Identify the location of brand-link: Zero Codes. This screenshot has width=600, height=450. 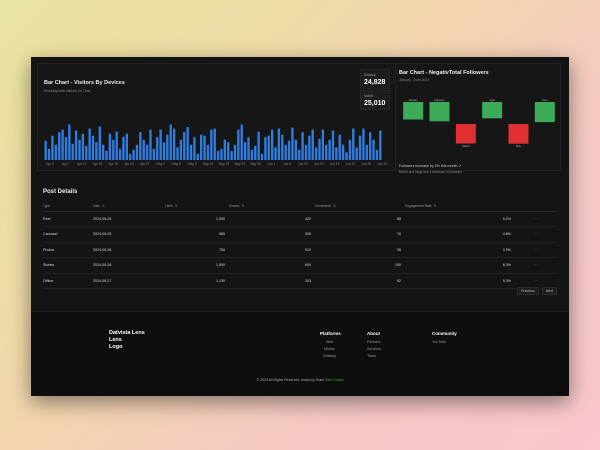
(334, 380).